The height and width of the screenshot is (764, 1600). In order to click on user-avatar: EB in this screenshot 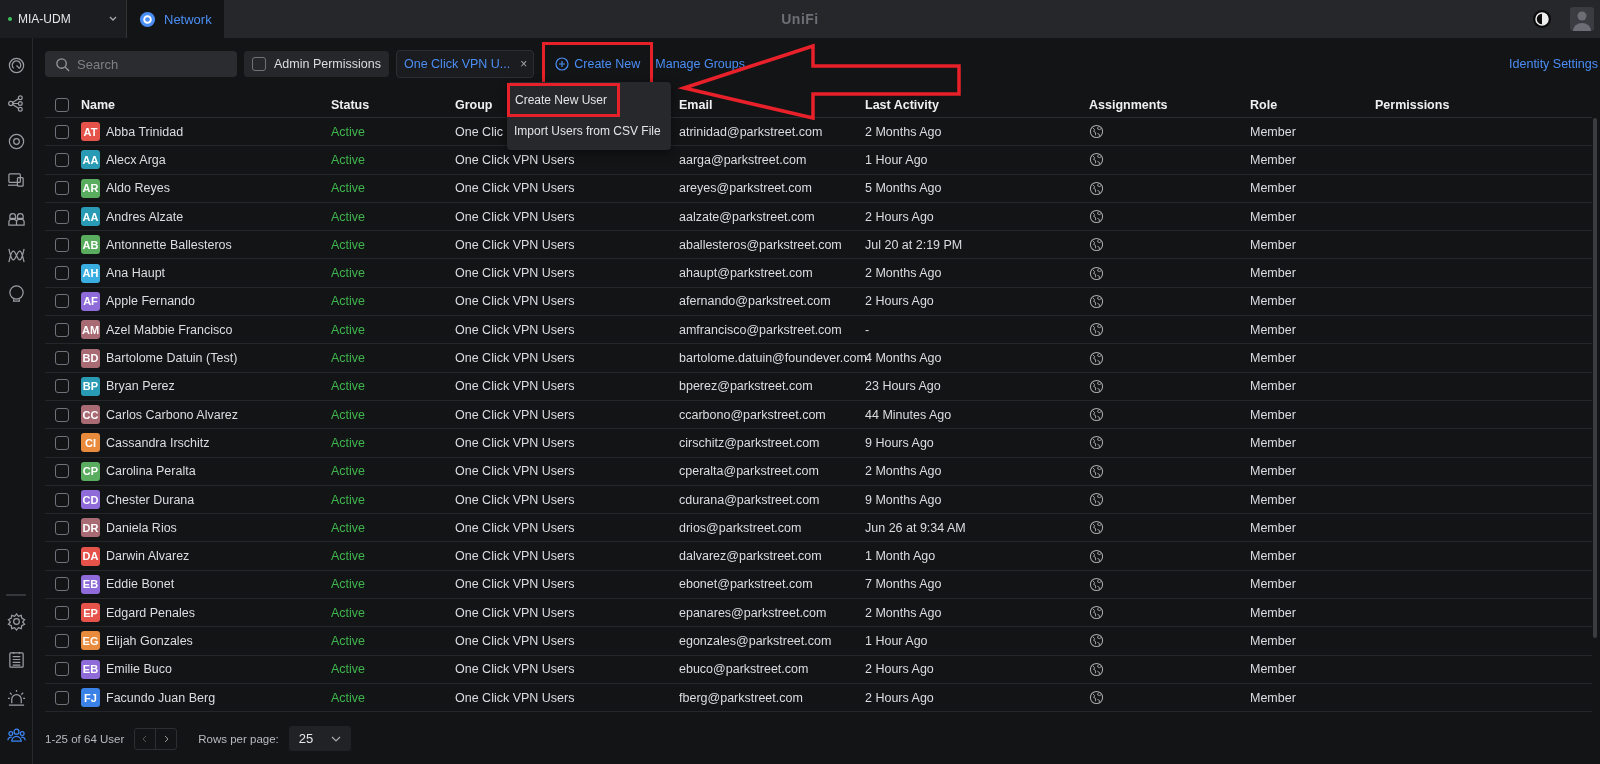, I will do `click(90, 669)`.